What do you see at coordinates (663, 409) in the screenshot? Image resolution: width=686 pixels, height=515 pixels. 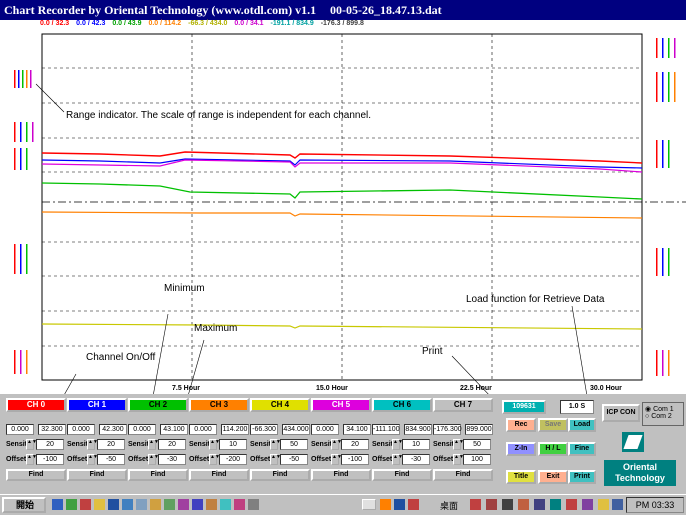 I see `com1-radio: ◉ Com 1` at bounding box center [663, 409].